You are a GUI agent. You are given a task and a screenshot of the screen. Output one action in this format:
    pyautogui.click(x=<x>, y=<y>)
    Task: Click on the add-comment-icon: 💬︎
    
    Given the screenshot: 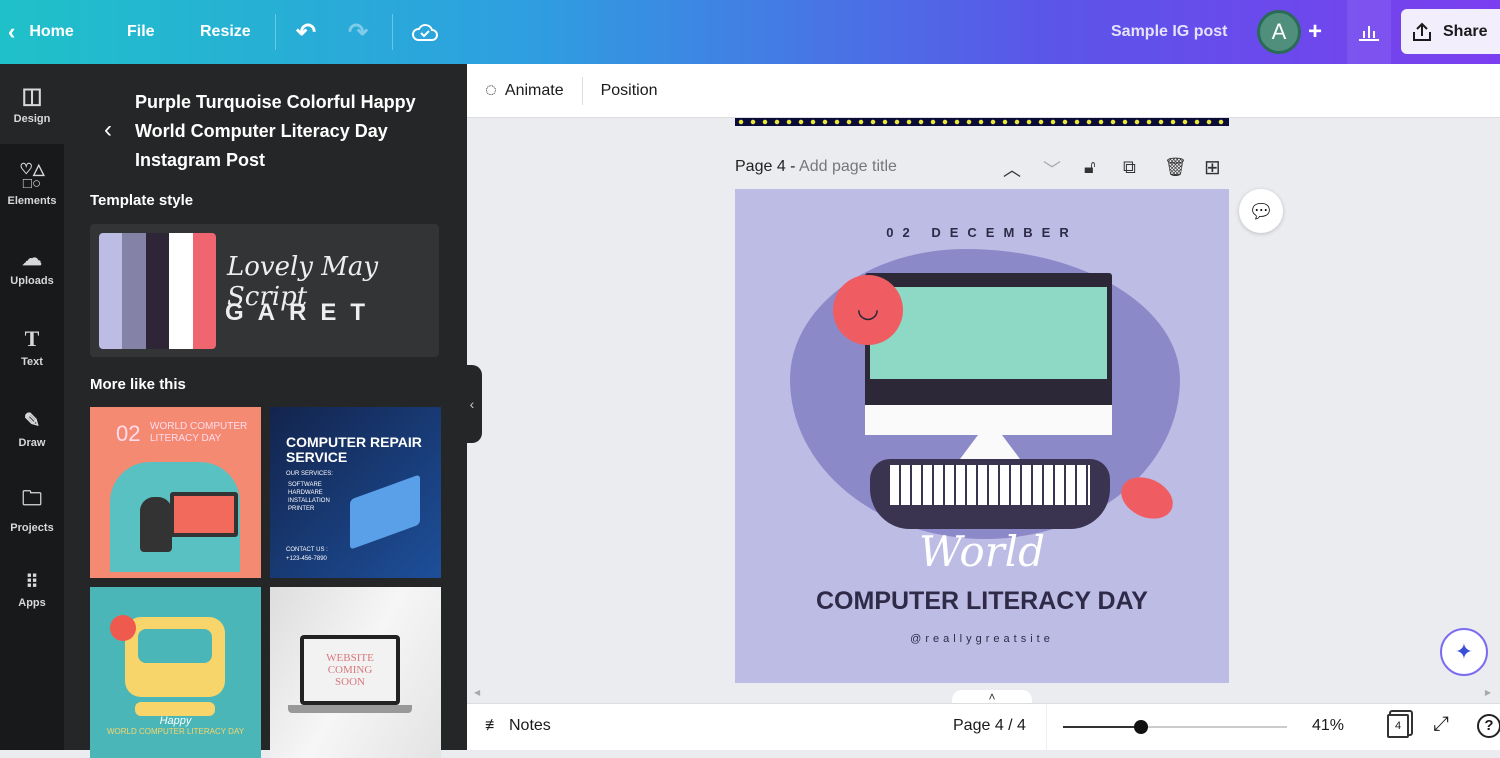 What is the action you would take?
    pyautogui.click(x=1261, y=211)
    